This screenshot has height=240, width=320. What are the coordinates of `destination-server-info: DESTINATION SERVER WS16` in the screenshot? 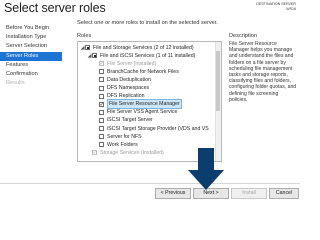 It's located at (276, 6).